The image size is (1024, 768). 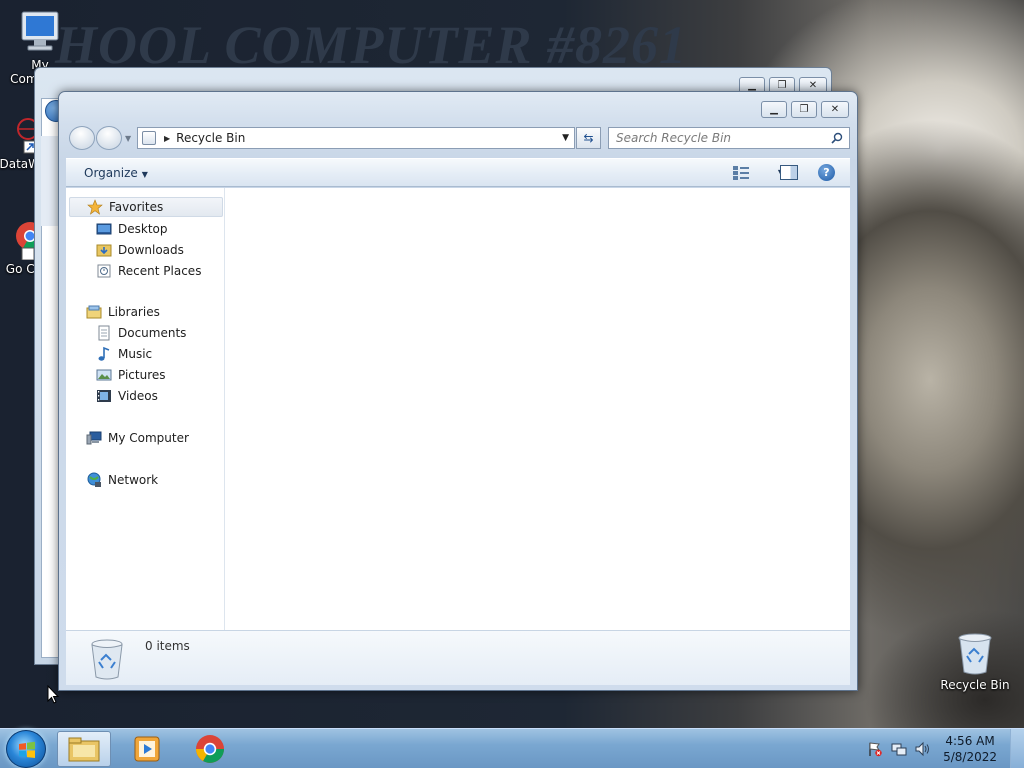 What do you see at coordinates (837, 138) in the screenshot?
I see `search-icon` at bounding box center [837, 138].